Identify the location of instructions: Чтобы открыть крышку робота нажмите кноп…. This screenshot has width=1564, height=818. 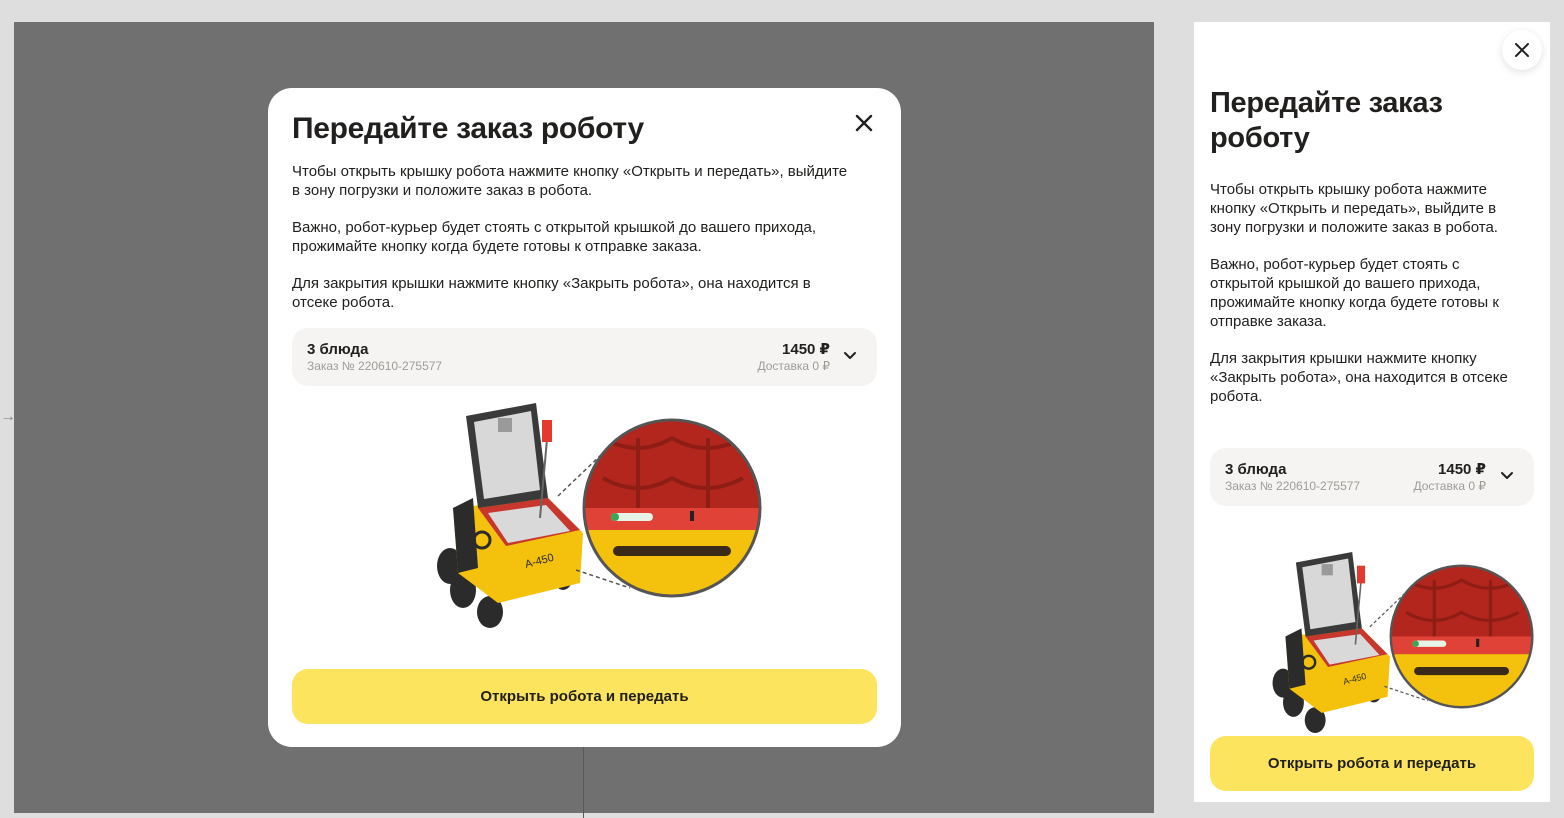
(572, 246).